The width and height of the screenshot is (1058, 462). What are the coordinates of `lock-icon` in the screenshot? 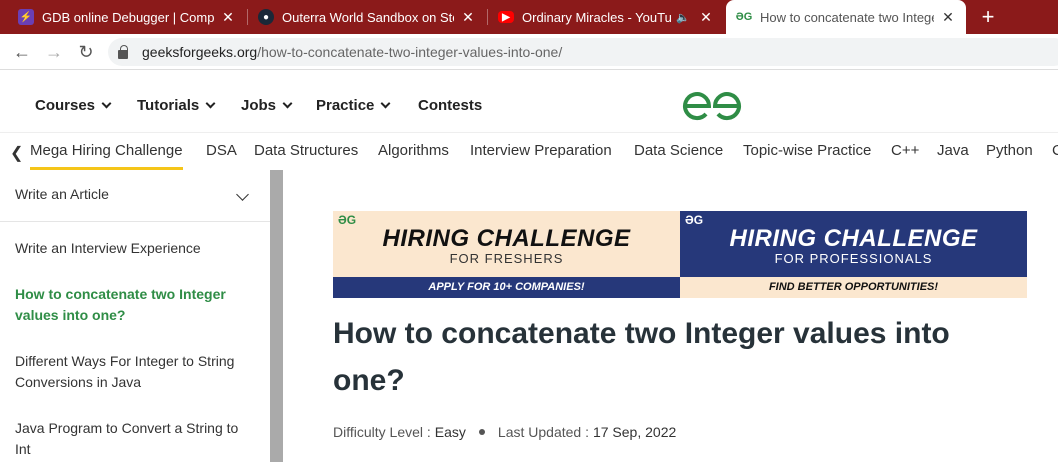 It's located at (123, 51).